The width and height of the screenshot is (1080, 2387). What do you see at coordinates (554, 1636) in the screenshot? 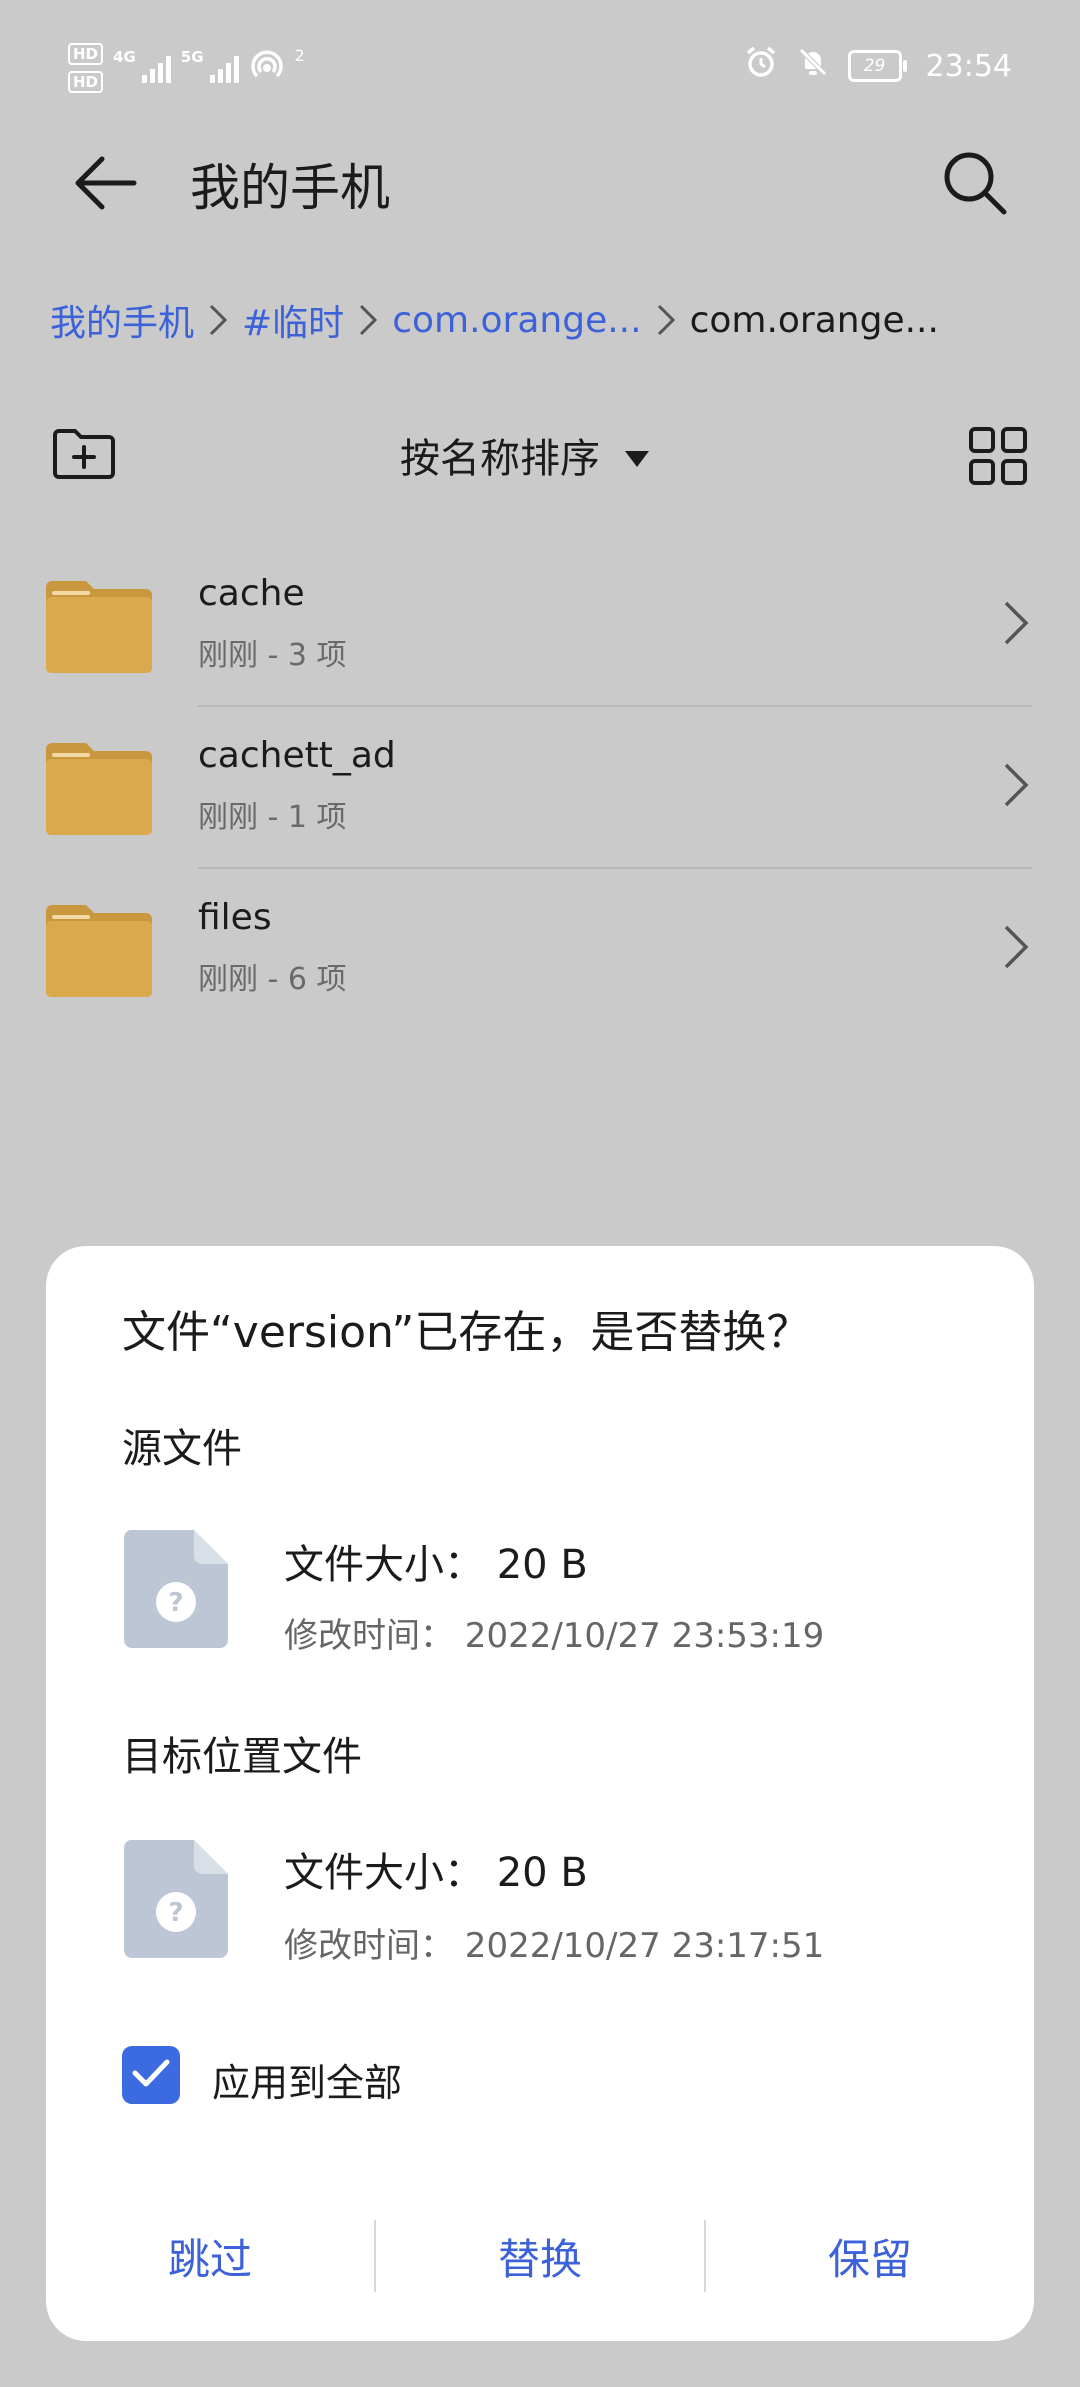
I see `source-file-modified: 修改时间： 2022/10/27 23:53:19` at bounding box center [554, 1636].